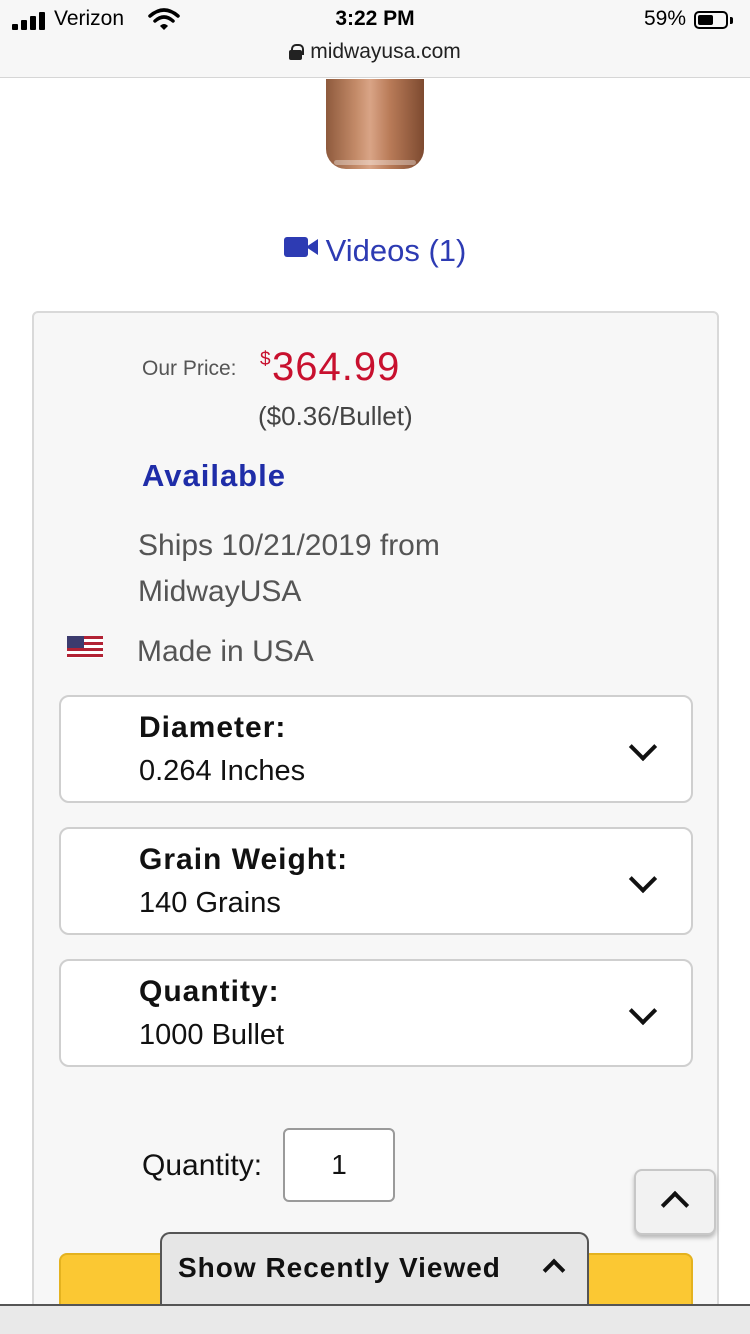 The height and width of the screenshot is (1334, 750). What do you see at coordinates (375, 18) in the screenshot?
I see `clock: 3:22 PM` at bounding box center [375, 18].